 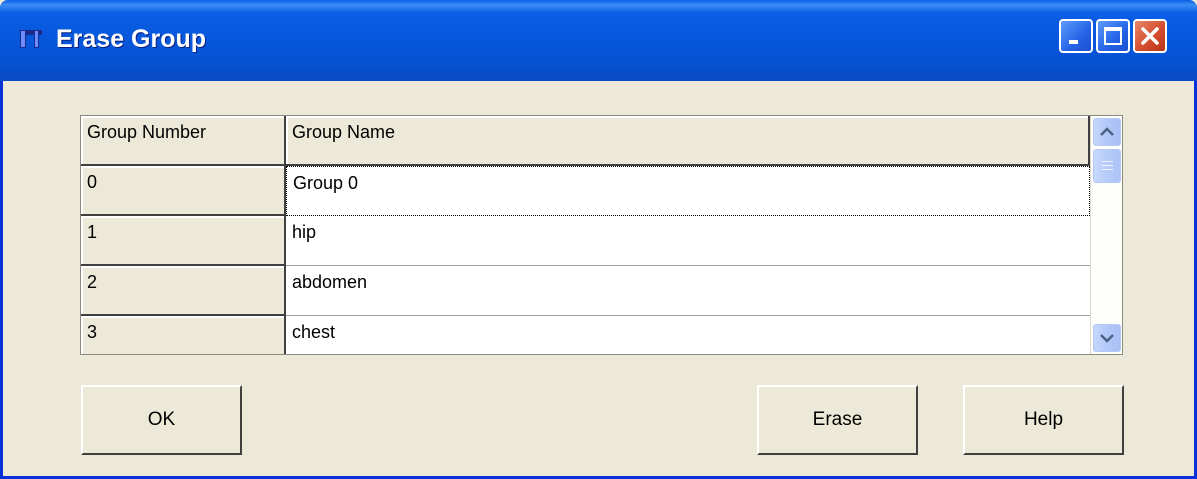 What do you see at coordinates (1076, 36) in the screenshot?
I see `minimize-button` at bounding box center [1076, 36].